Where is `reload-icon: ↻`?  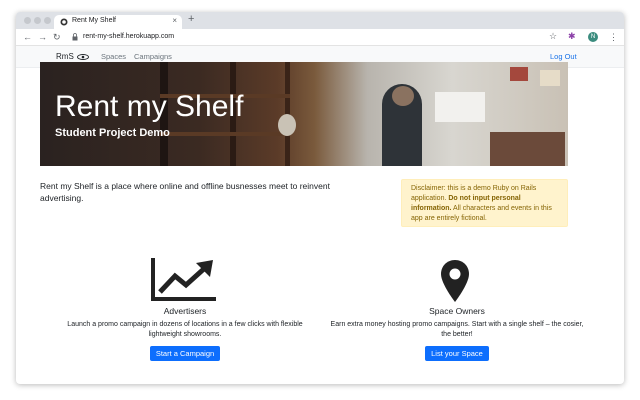
reload-icon: ↻ is located at coordinates (57, 37).